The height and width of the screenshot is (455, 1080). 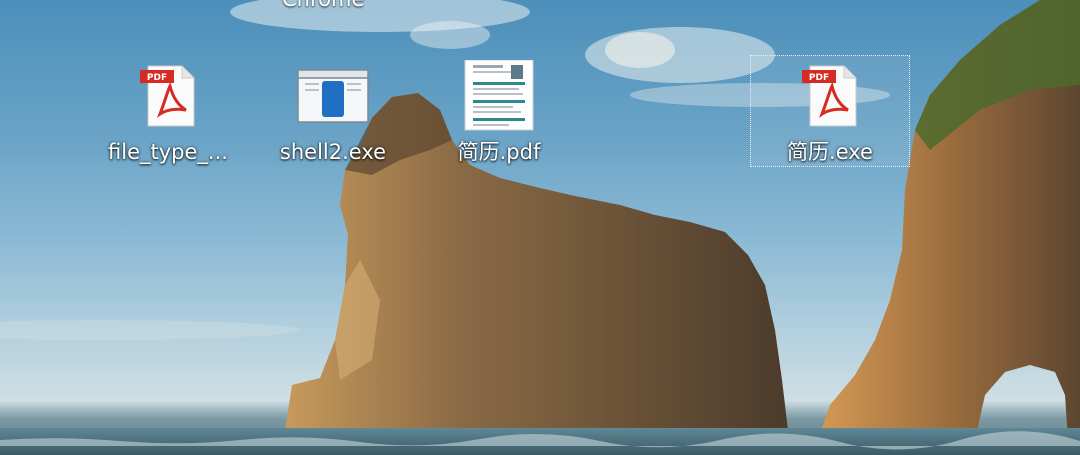 I want to click on application-window-icon, so click(x=333, y=96).